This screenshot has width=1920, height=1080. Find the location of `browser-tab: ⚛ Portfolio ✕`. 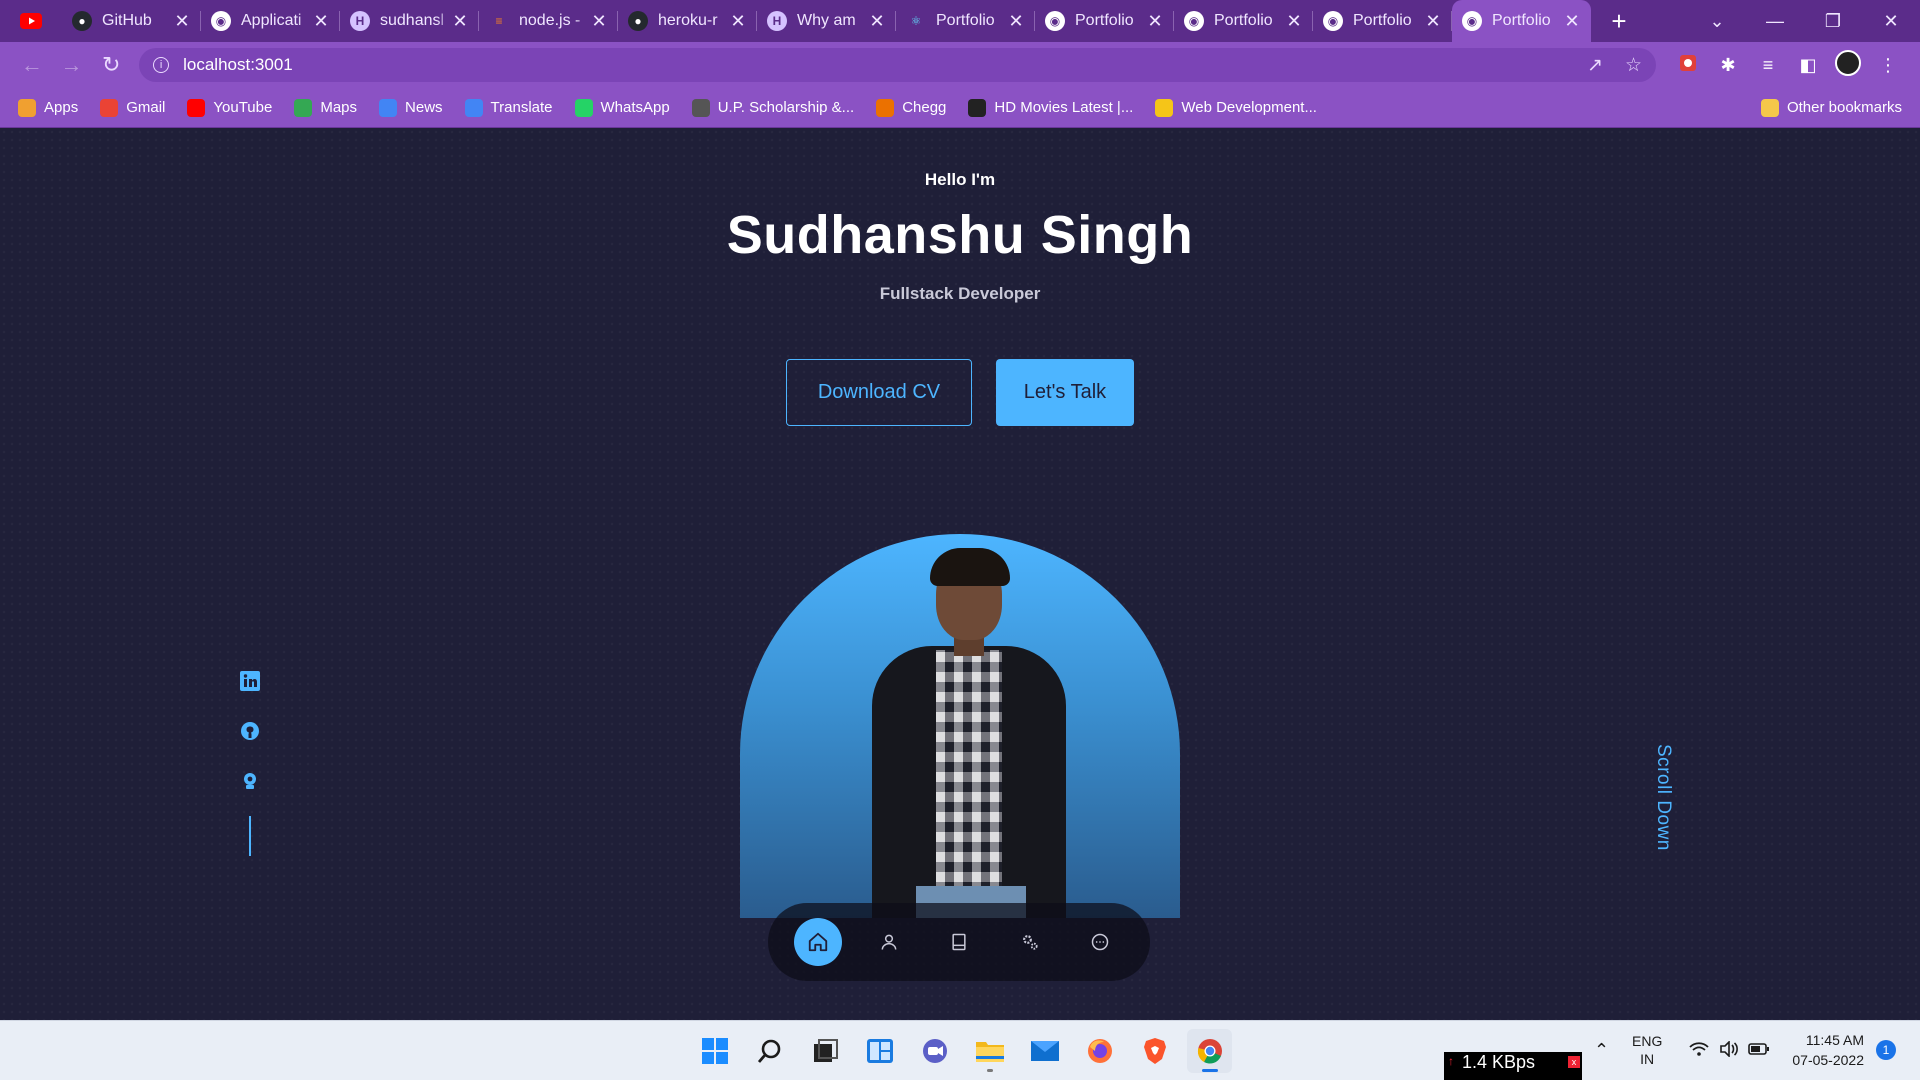

browser-tab: ⚛ Portfolio ✕ is located at coordinates (965, 21).